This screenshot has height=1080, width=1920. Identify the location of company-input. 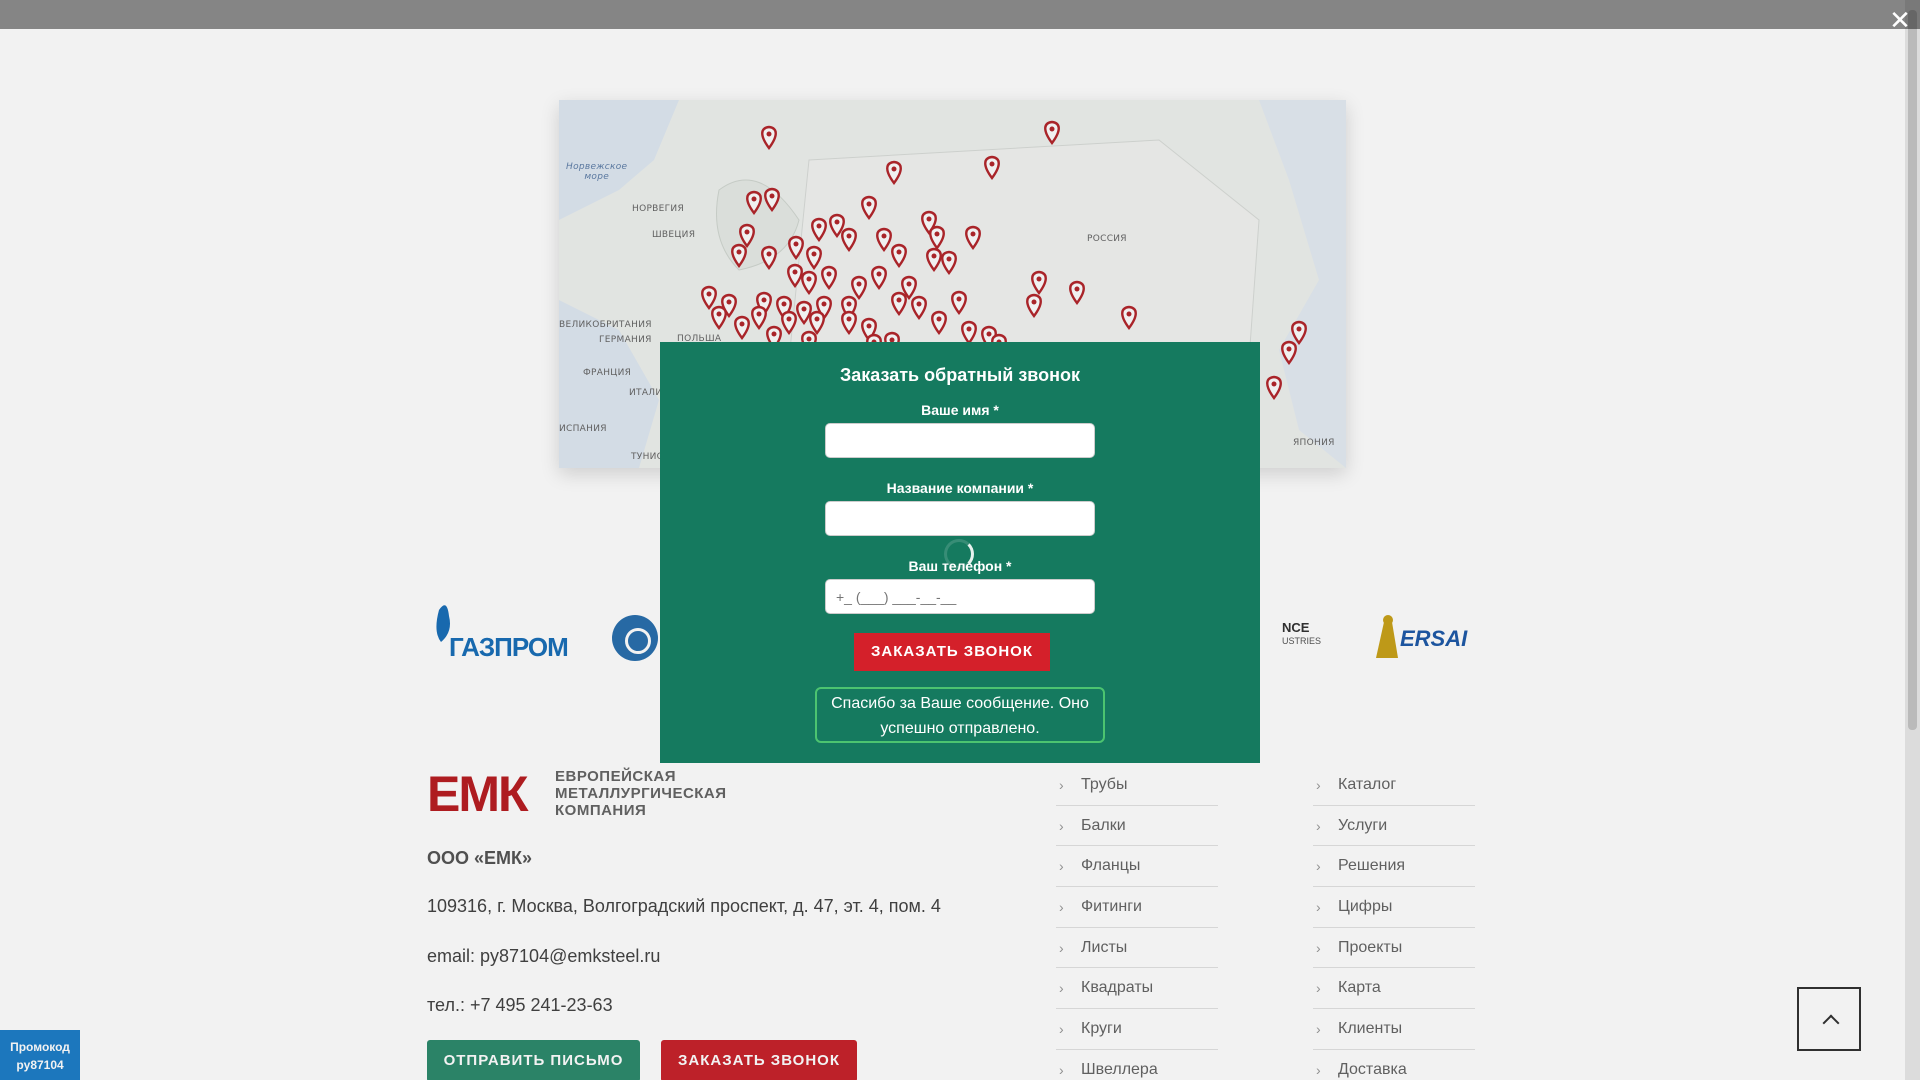
(960, 518).